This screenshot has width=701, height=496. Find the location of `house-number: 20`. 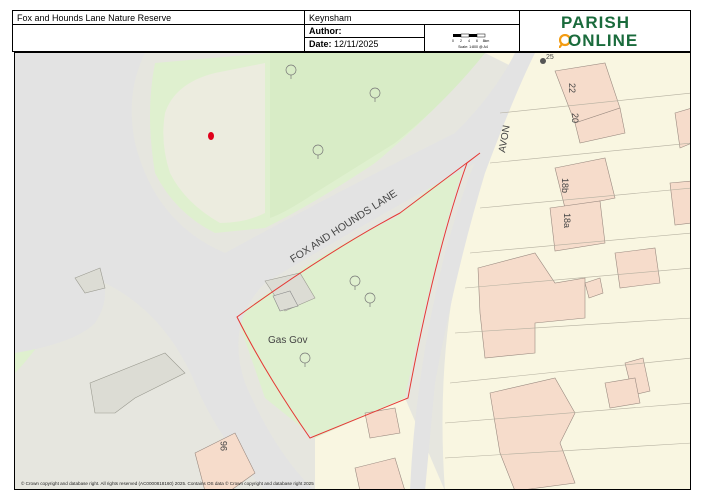

house-number: 20 is located at coordinates (575, 118).